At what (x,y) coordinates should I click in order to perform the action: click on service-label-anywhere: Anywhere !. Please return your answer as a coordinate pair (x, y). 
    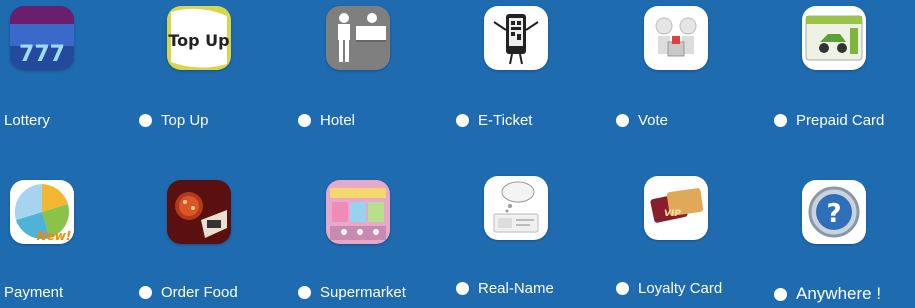
    Looking at the image, I should click on (827, 294).